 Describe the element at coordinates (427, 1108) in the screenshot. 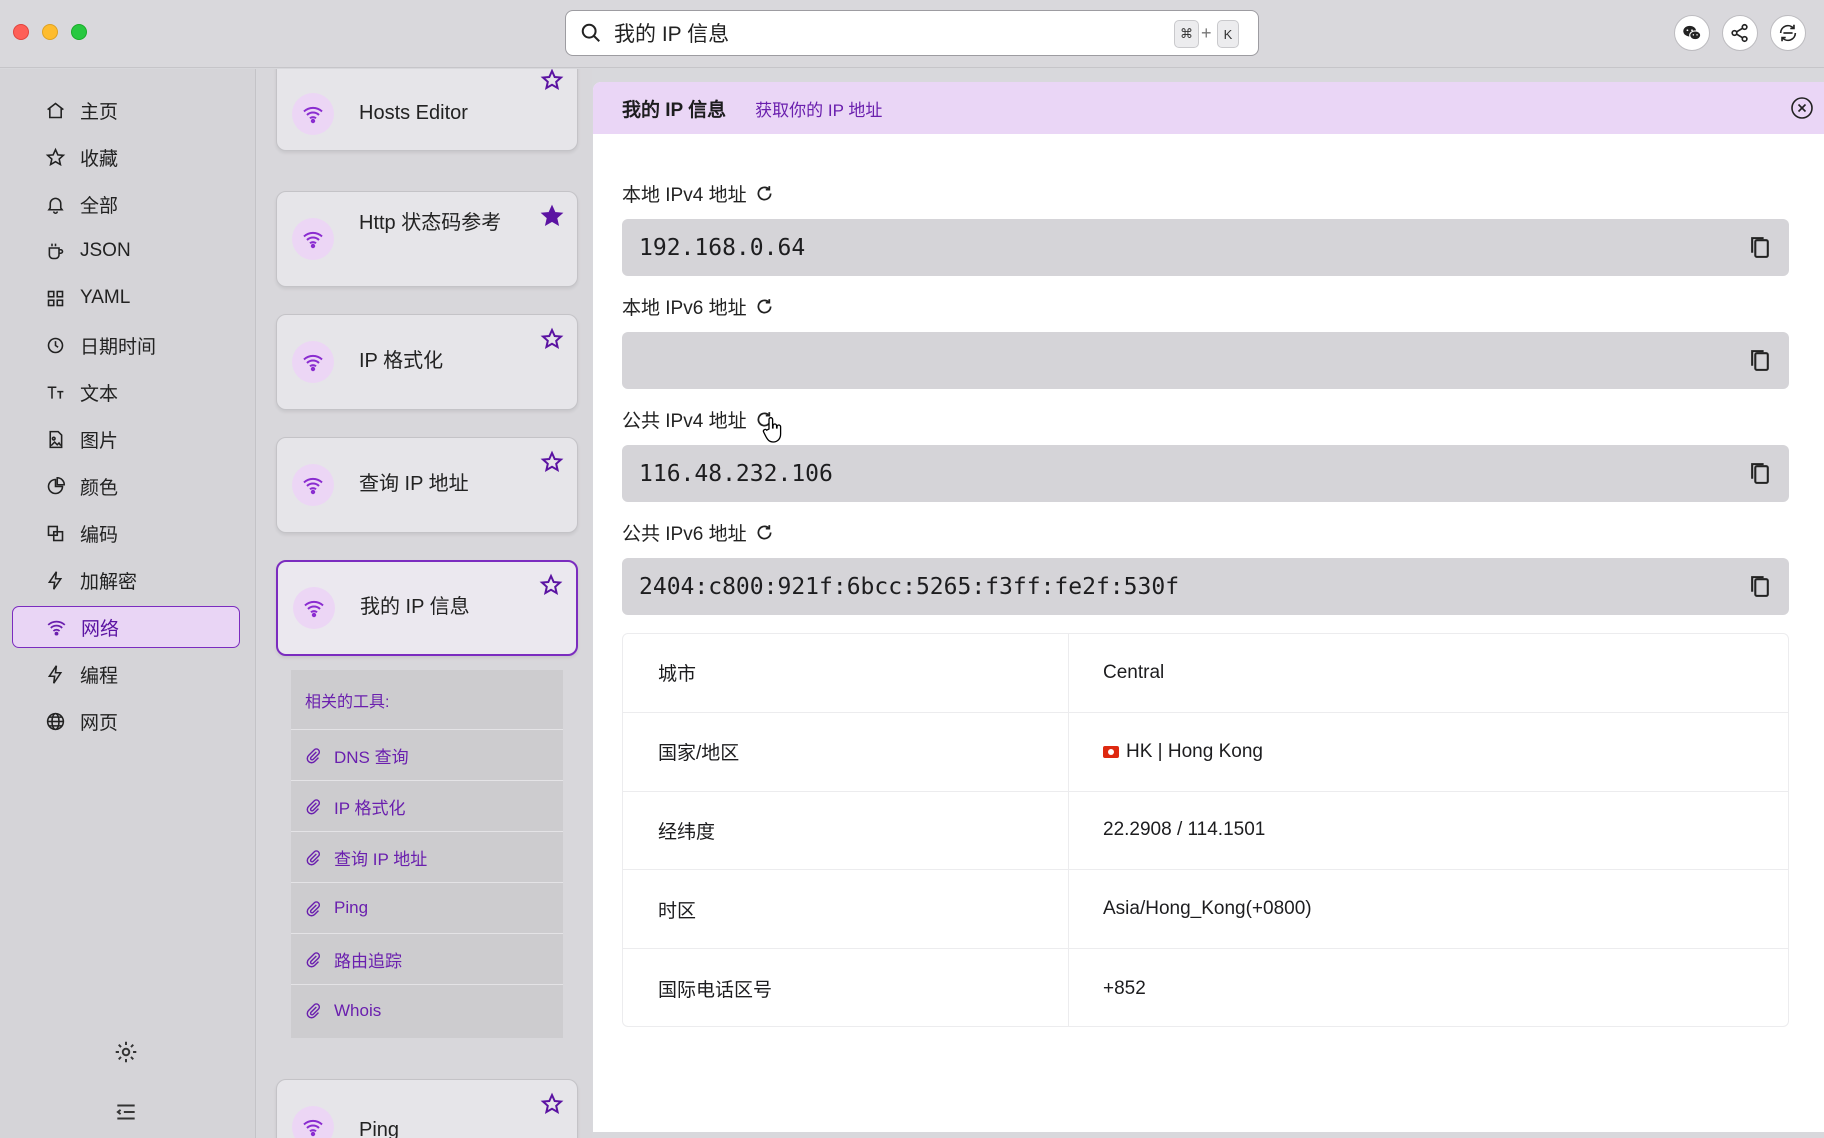

I see `tool-card-ping: Ping` at that location.